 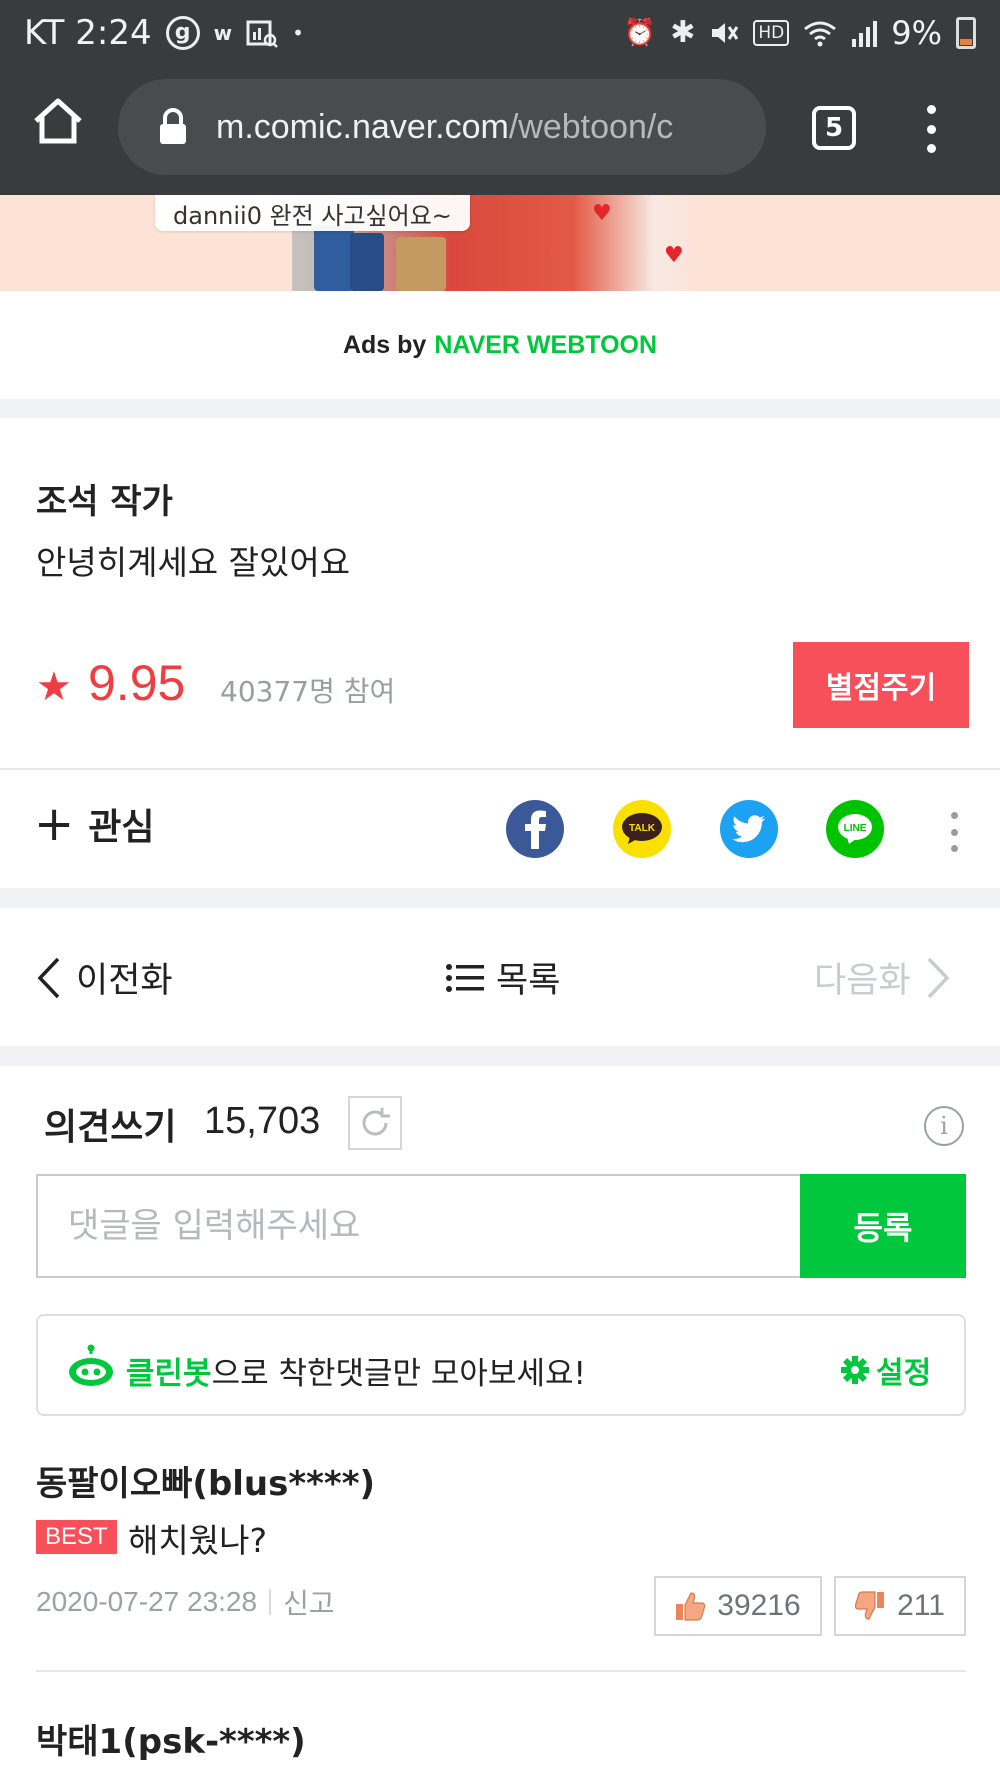 What do you see at coordinates (193, 562) in the screenshot?
I see `author-message: 안녕히계세요 잘있어요` at bounding box center [193, 562].